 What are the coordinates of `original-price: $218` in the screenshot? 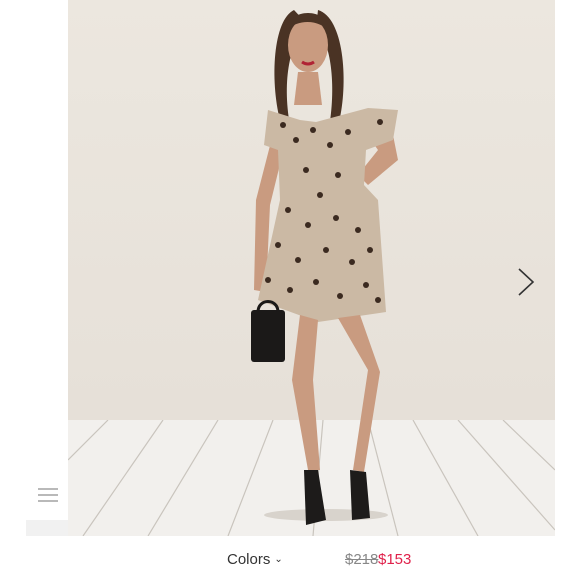 It's located at (362, 559).